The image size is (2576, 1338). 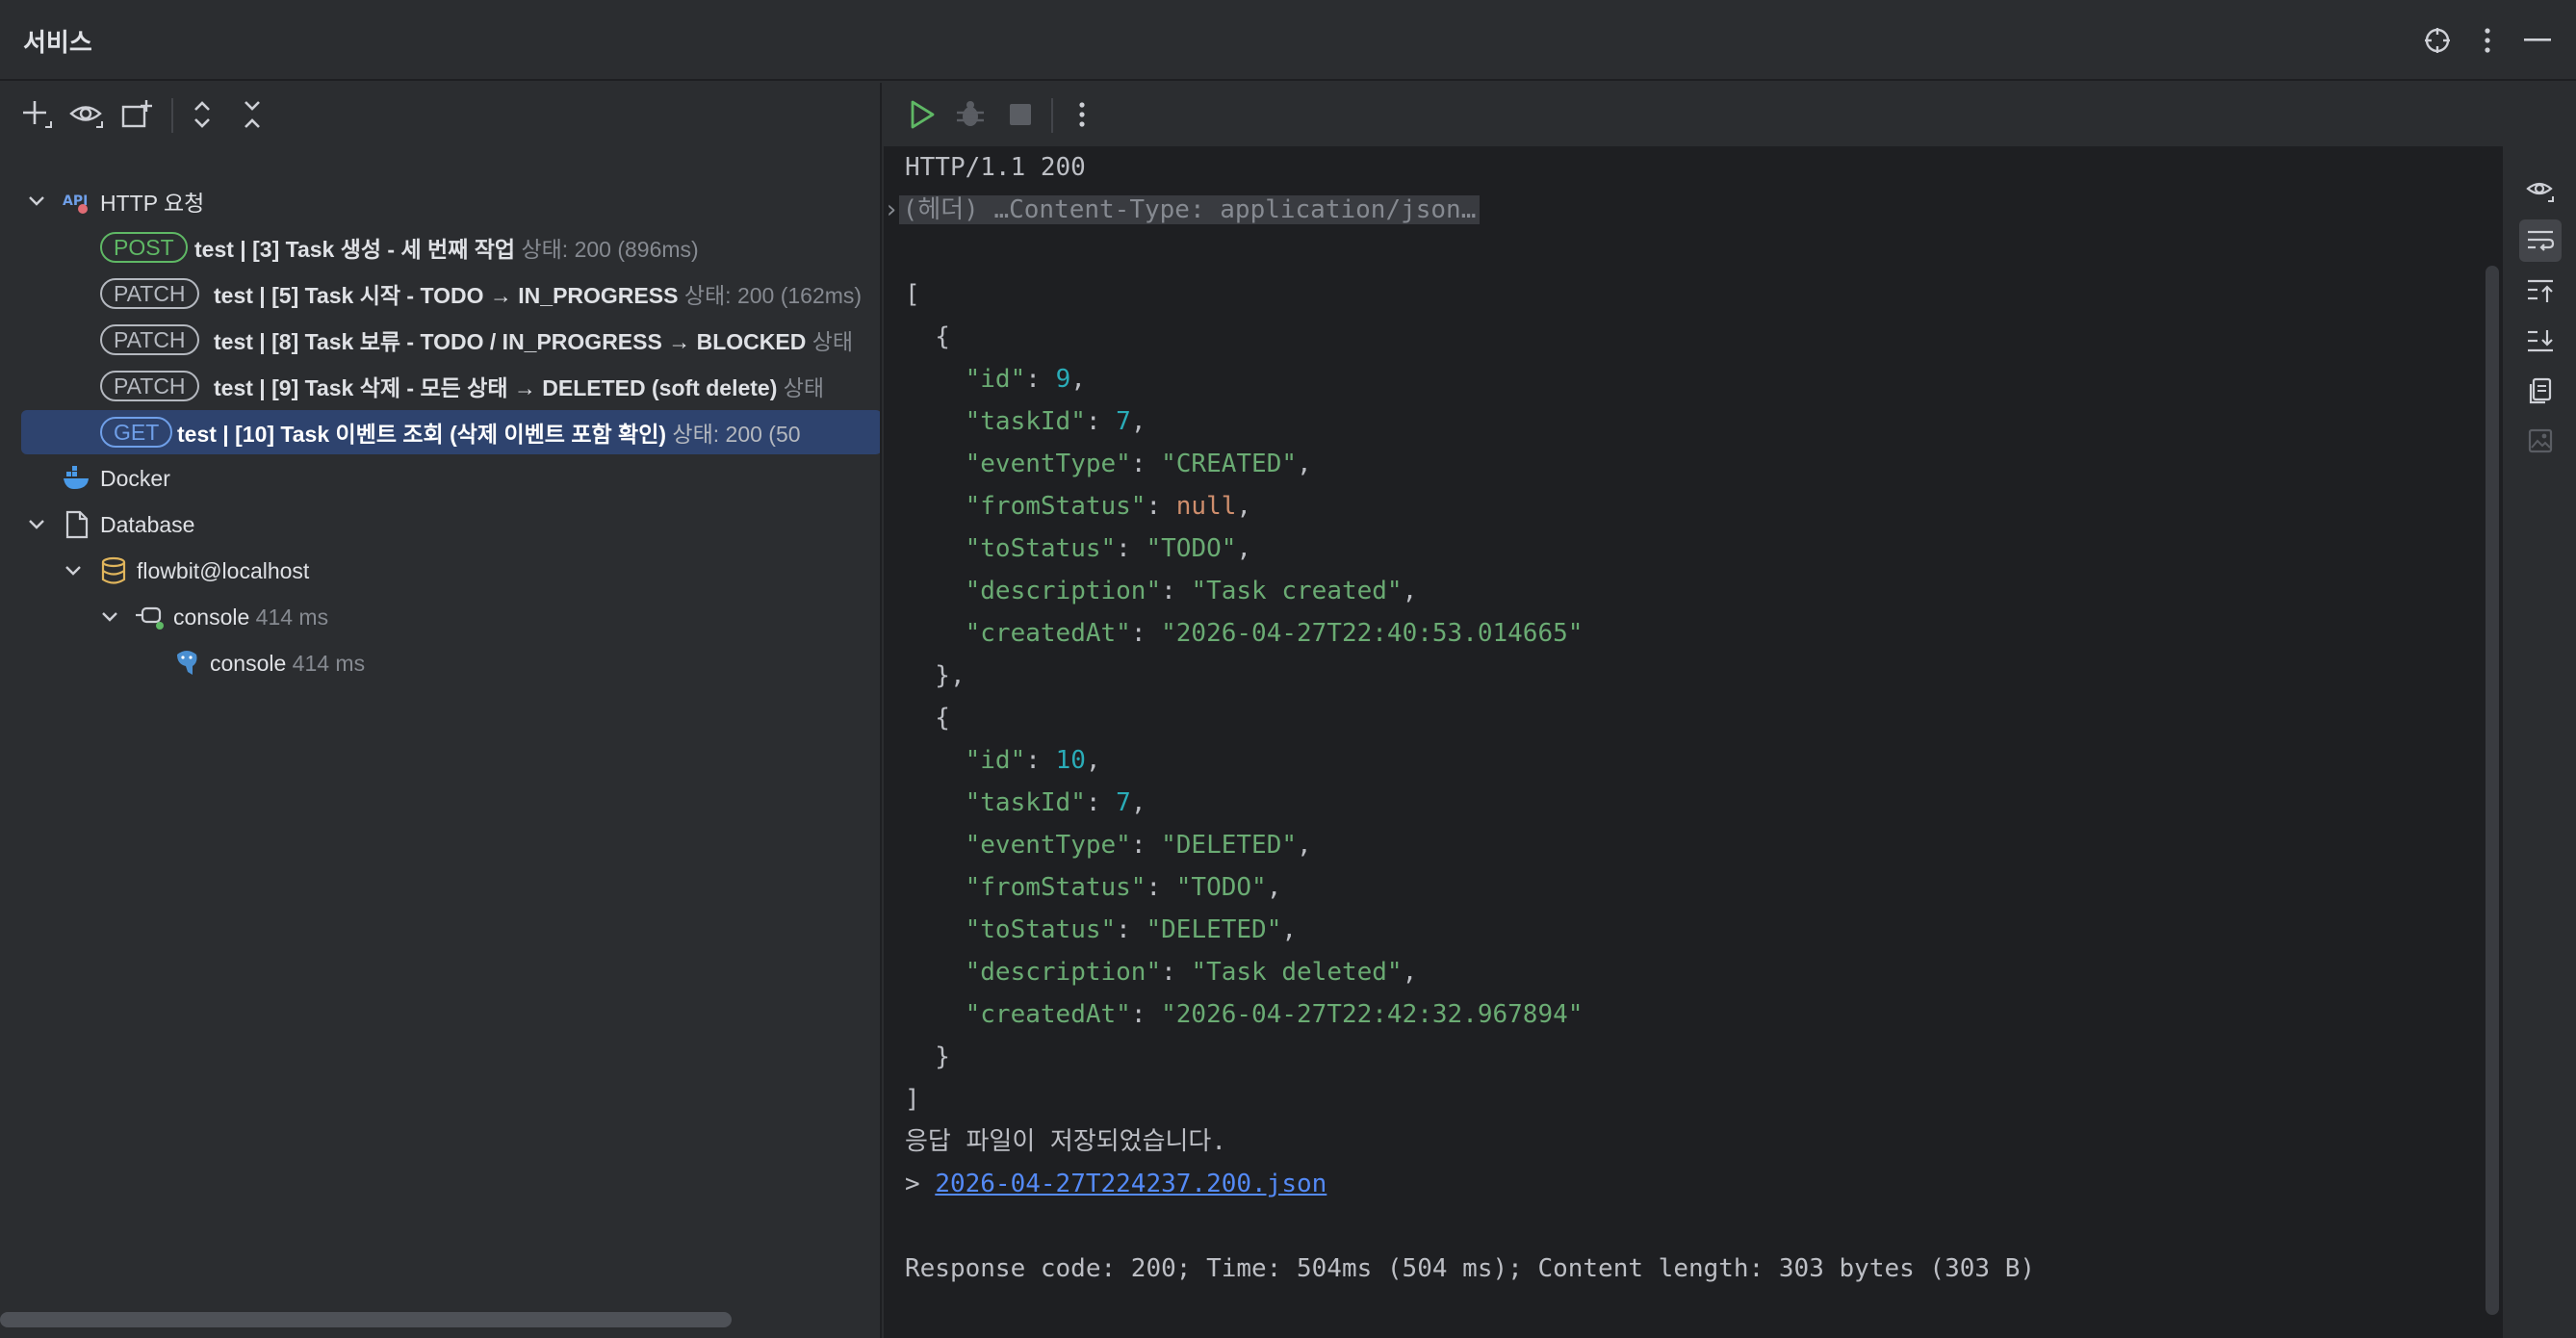 What do you see at coordinates (2492, 790) in the screenshot?
I see `vertical-scrollbar` at bounding box center [2492, 790].